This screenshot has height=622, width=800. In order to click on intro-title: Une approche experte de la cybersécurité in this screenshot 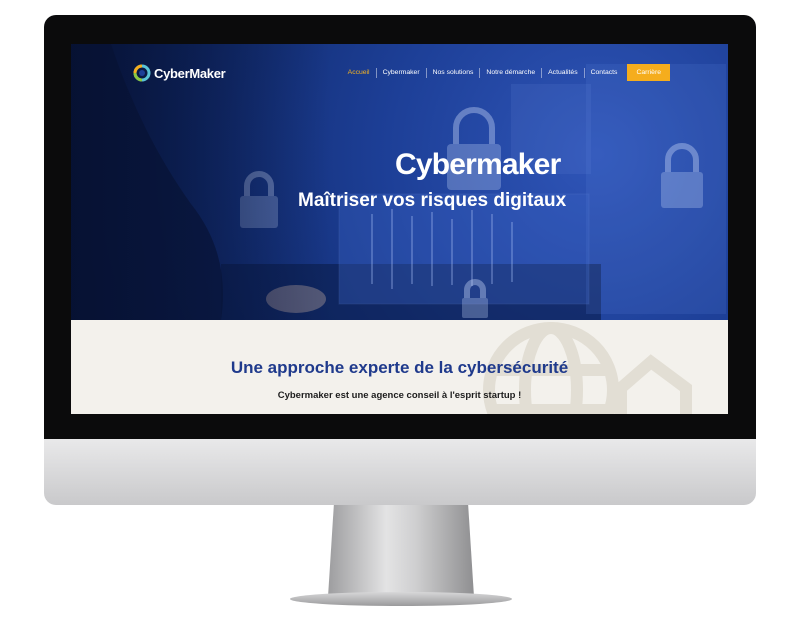, I will do `click(399, 367)`.